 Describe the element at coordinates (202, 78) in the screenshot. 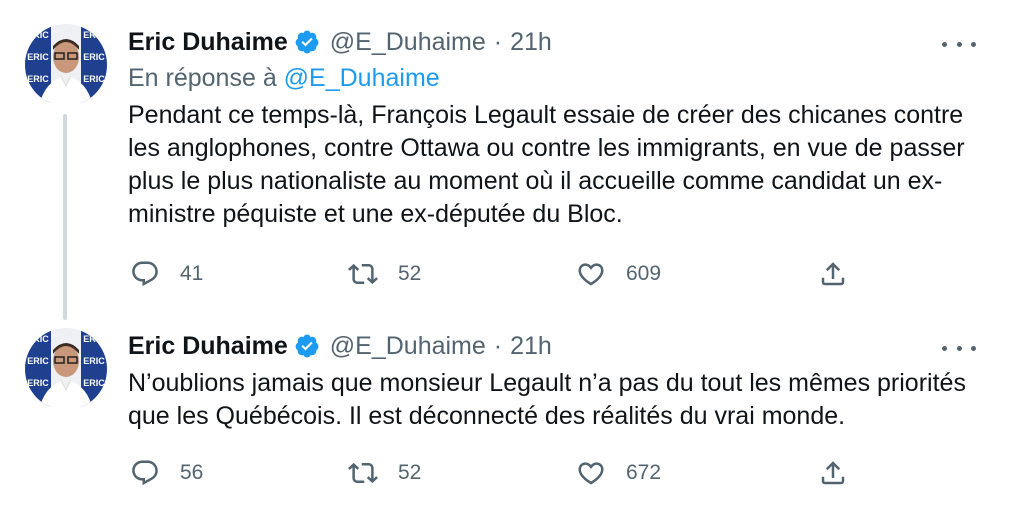

I see `reply-prefix: En réponse à` at that location.